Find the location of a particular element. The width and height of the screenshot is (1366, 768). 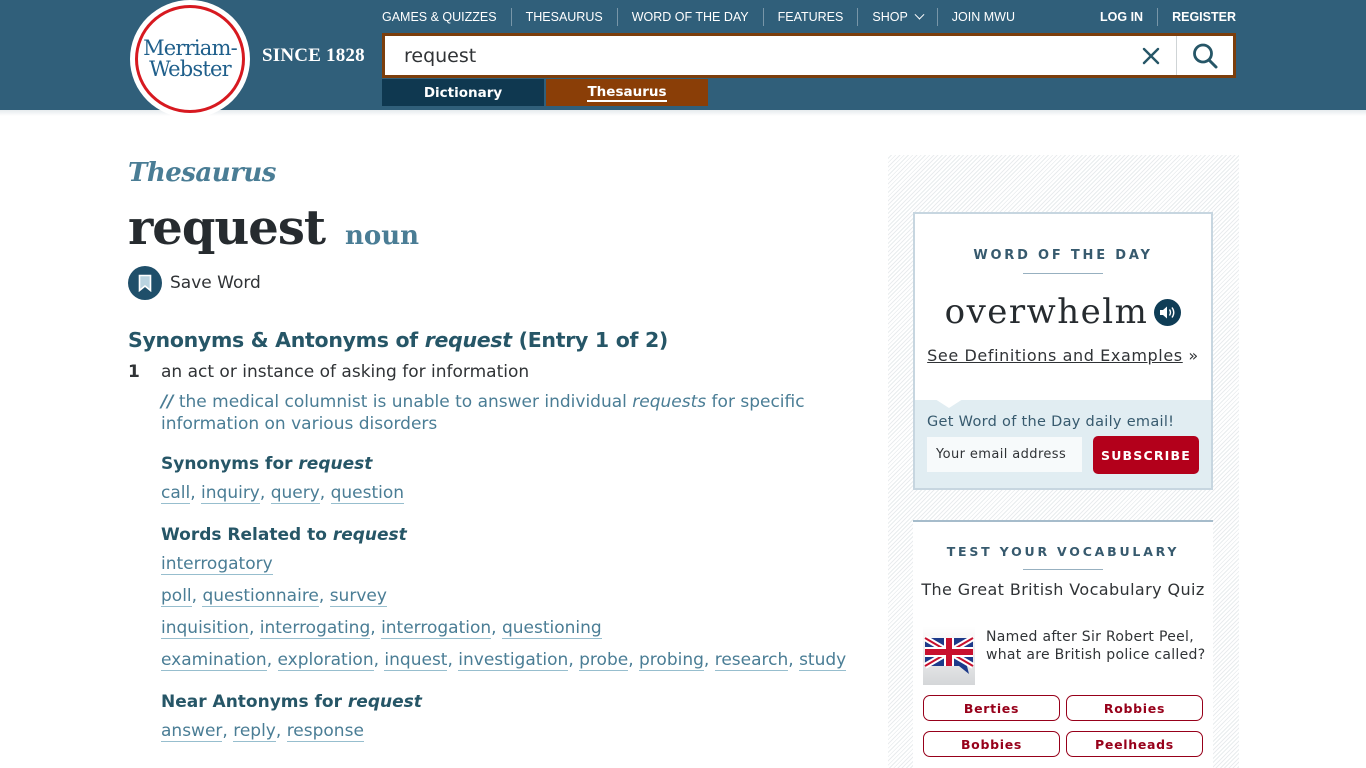

answer-option: Berties is located at coordinates (991, 708).